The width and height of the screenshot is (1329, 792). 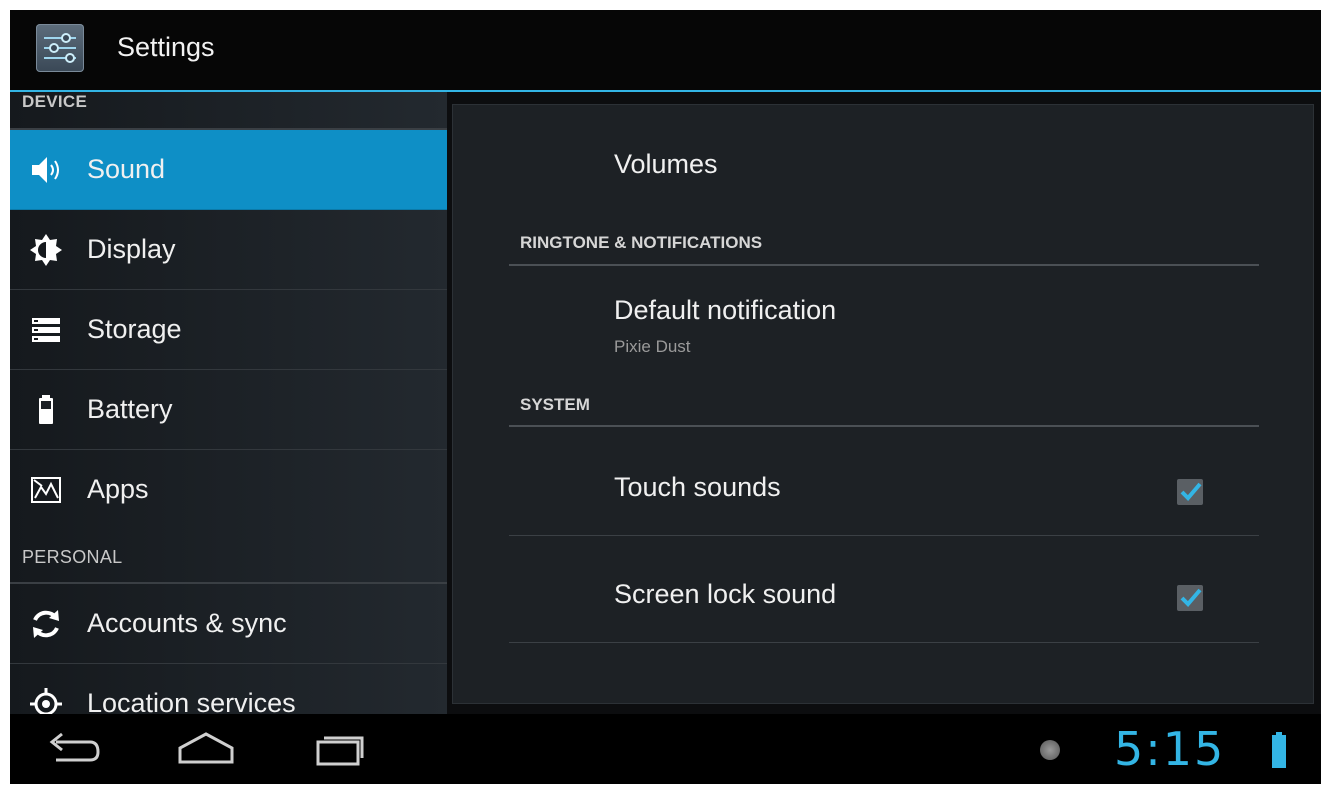 I want to click on sidebar-item-label: Accounts & sync, so click(x=187, y=623).